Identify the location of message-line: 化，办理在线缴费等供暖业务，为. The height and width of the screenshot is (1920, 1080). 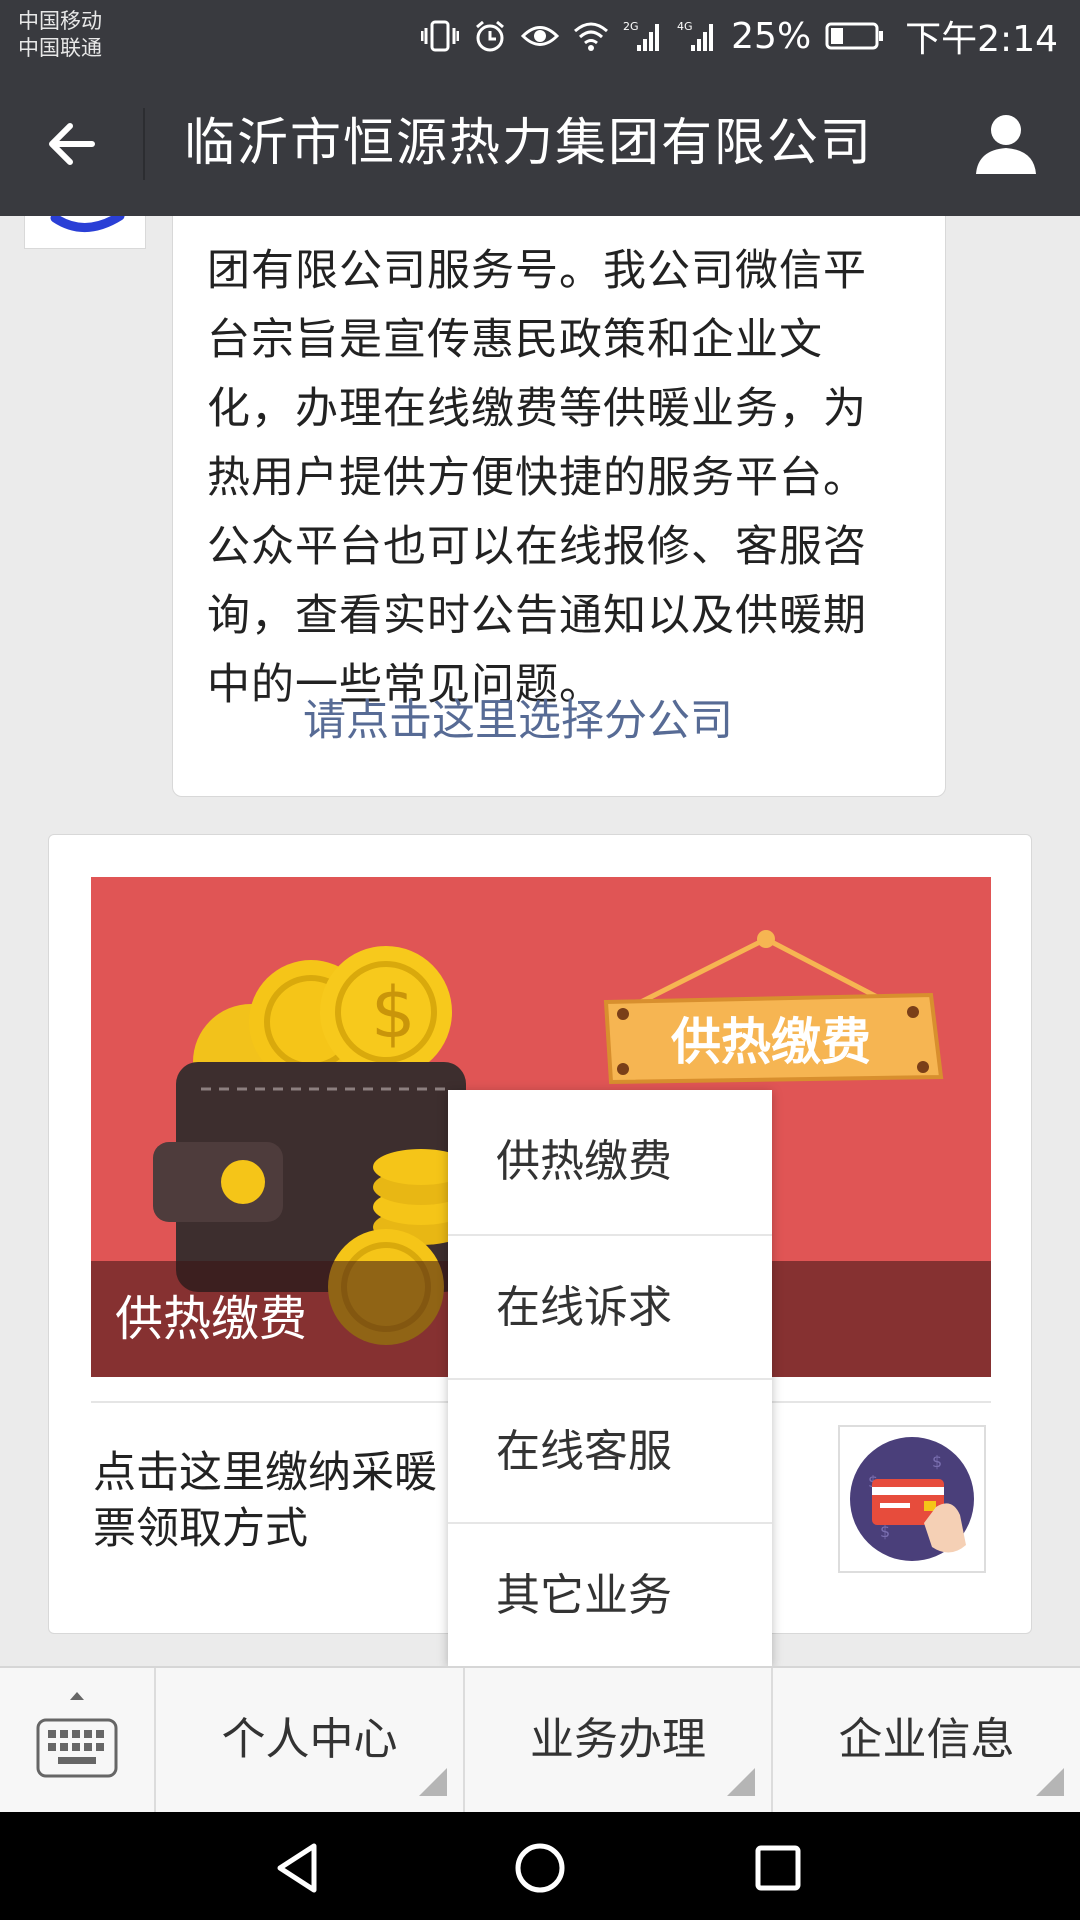
(537, 409).